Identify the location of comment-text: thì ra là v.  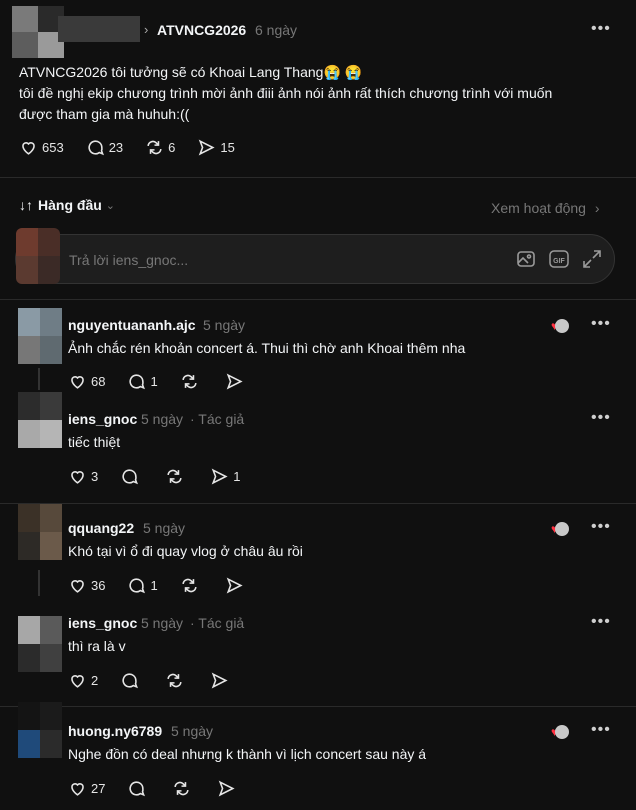
(97, 646).